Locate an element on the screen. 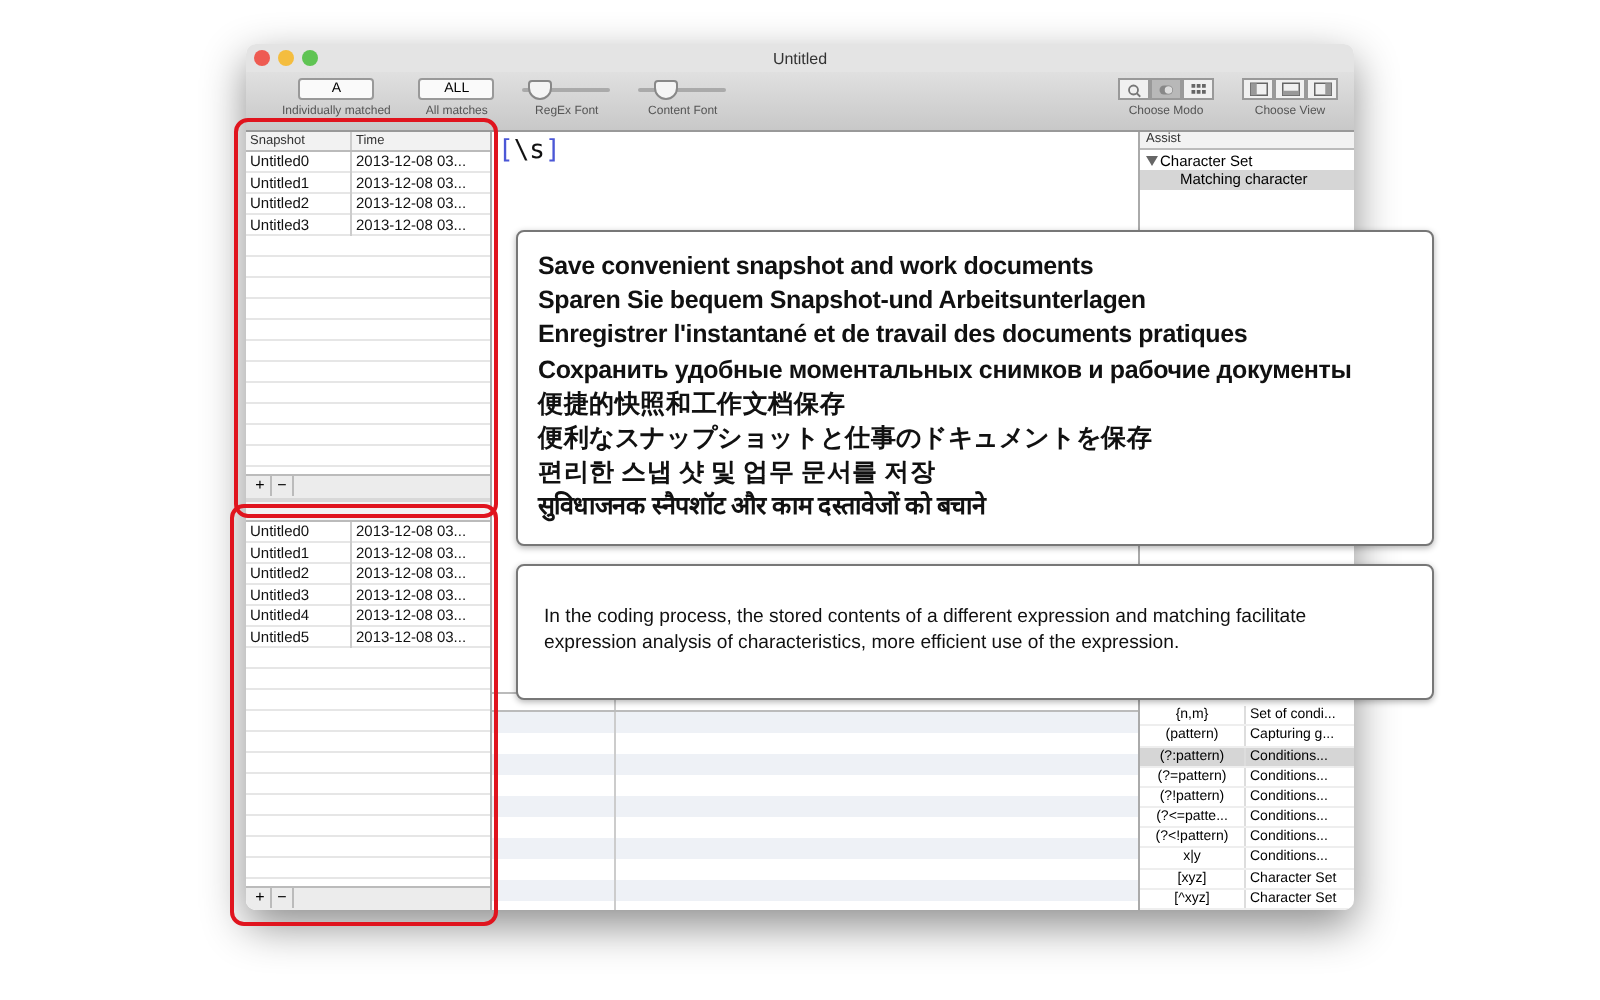 This screenshot has height=1000, width=1600. right-panel-icon is located at coordinates (1322, 89).